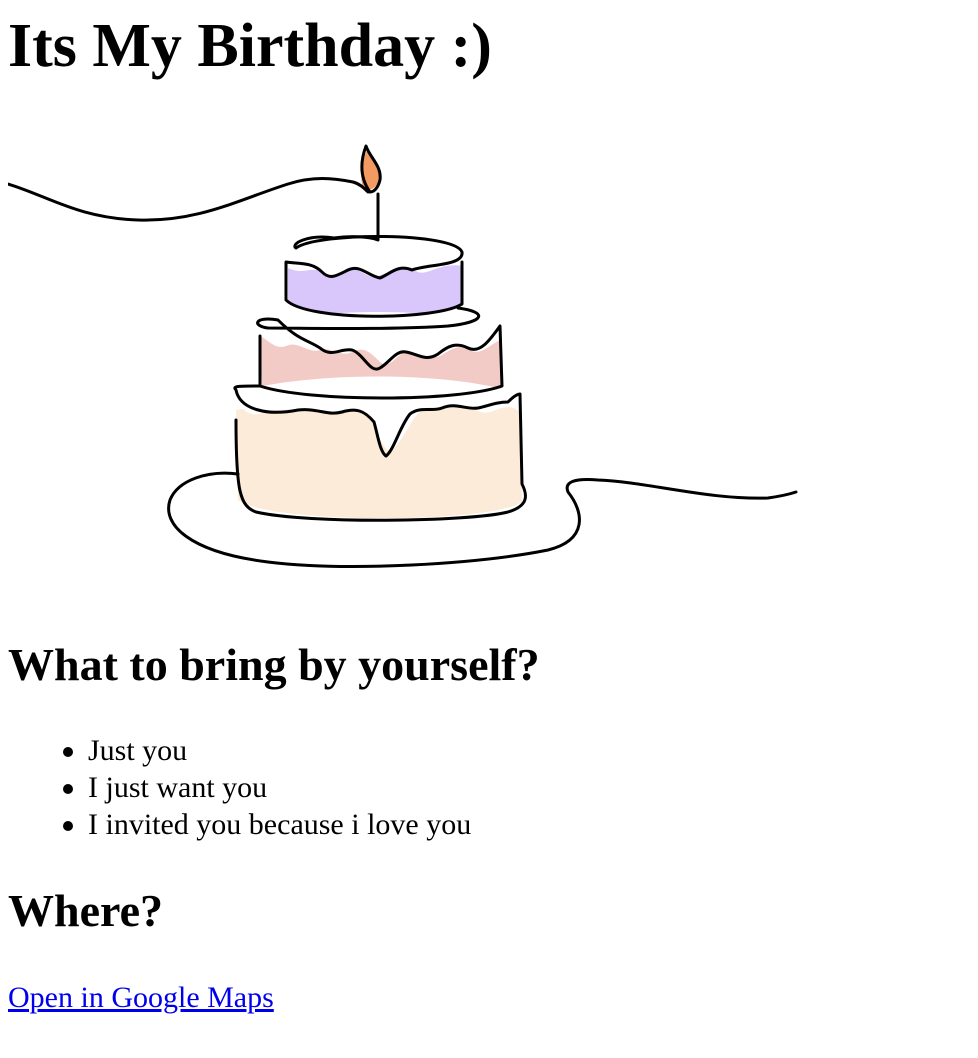 The image size is (978, 1058). Describe the element at coordinates (141, 998) in the screenshot. I see `google-maps-link: Open in Google Maps` at that location.